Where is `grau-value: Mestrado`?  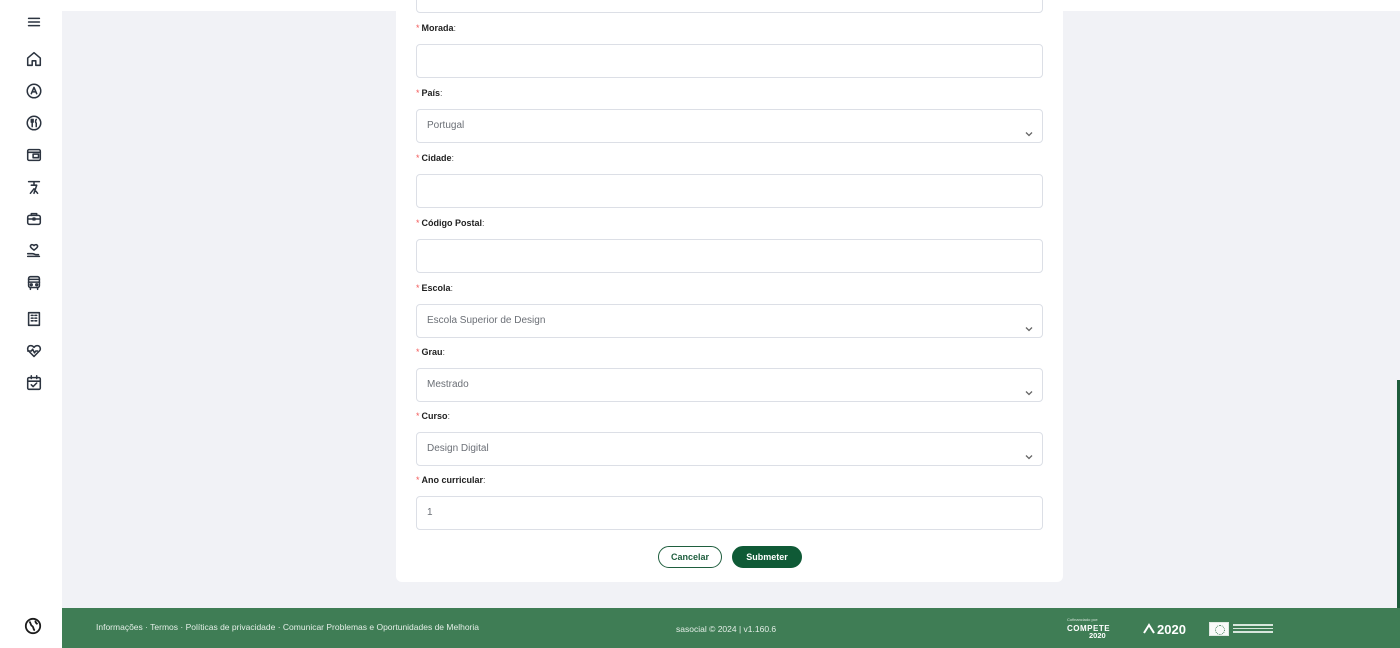
grau-value: Mestrado is located at coordinates (448, 384).